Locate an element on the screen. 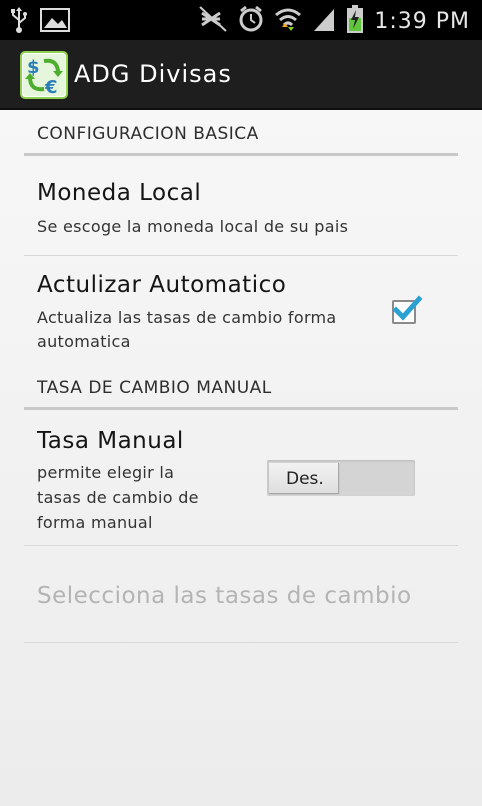 Image resolution: width=482 pixels, height=806 pixels. pref-summary: Se escoge la moneda local de su pais is located at coordinates (193, 226).